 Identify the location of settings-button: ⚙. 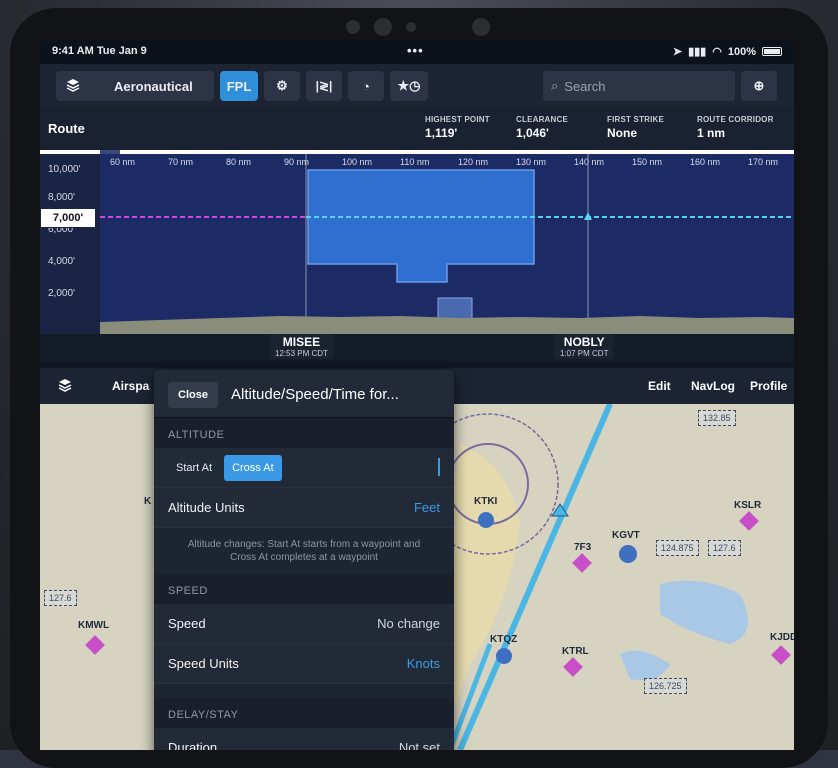
(282, 86).